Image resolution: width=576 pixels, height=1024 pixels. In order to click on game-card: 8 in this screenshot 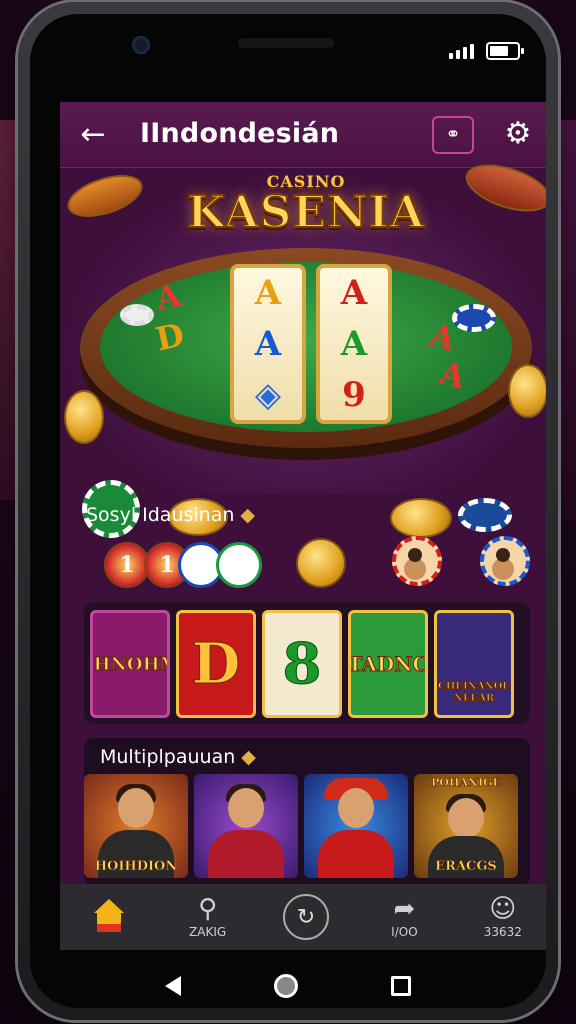, I will do `click(302, 664)`.